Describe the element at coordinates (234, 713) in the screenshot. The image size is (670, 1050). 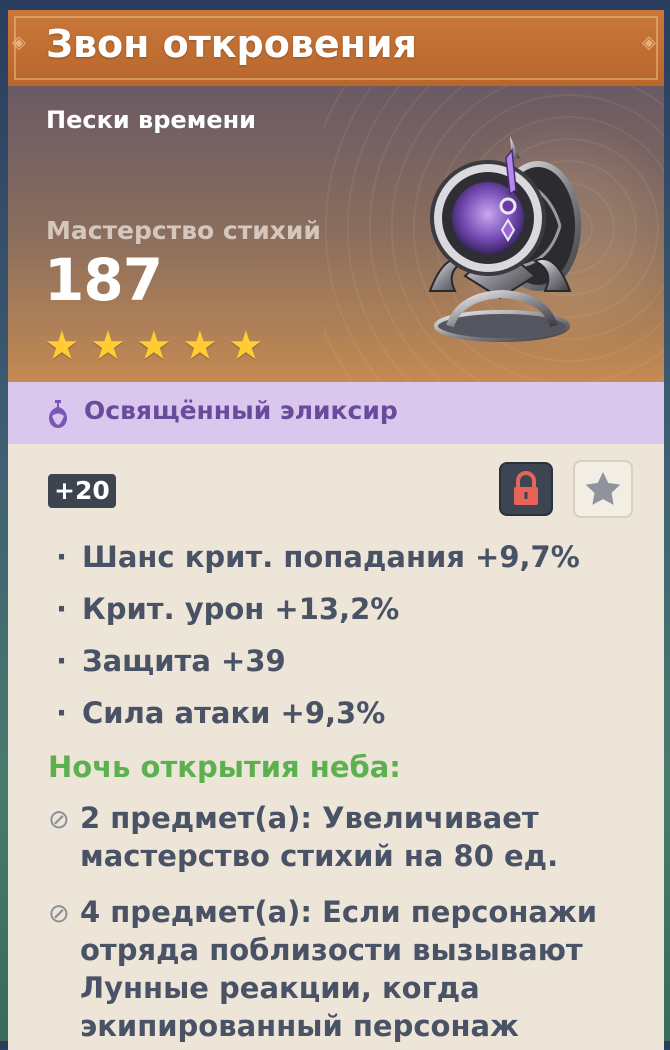
I see `substat-text: Сила атаки +9,3%` at that location.